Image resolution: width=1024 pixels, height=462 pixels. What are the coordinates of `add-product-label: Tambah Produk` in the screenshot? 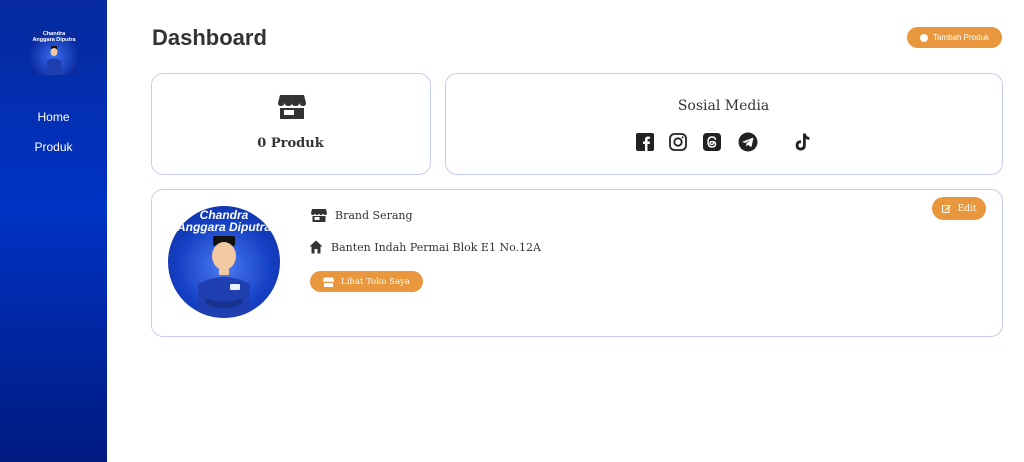 It's located at (961, 37).